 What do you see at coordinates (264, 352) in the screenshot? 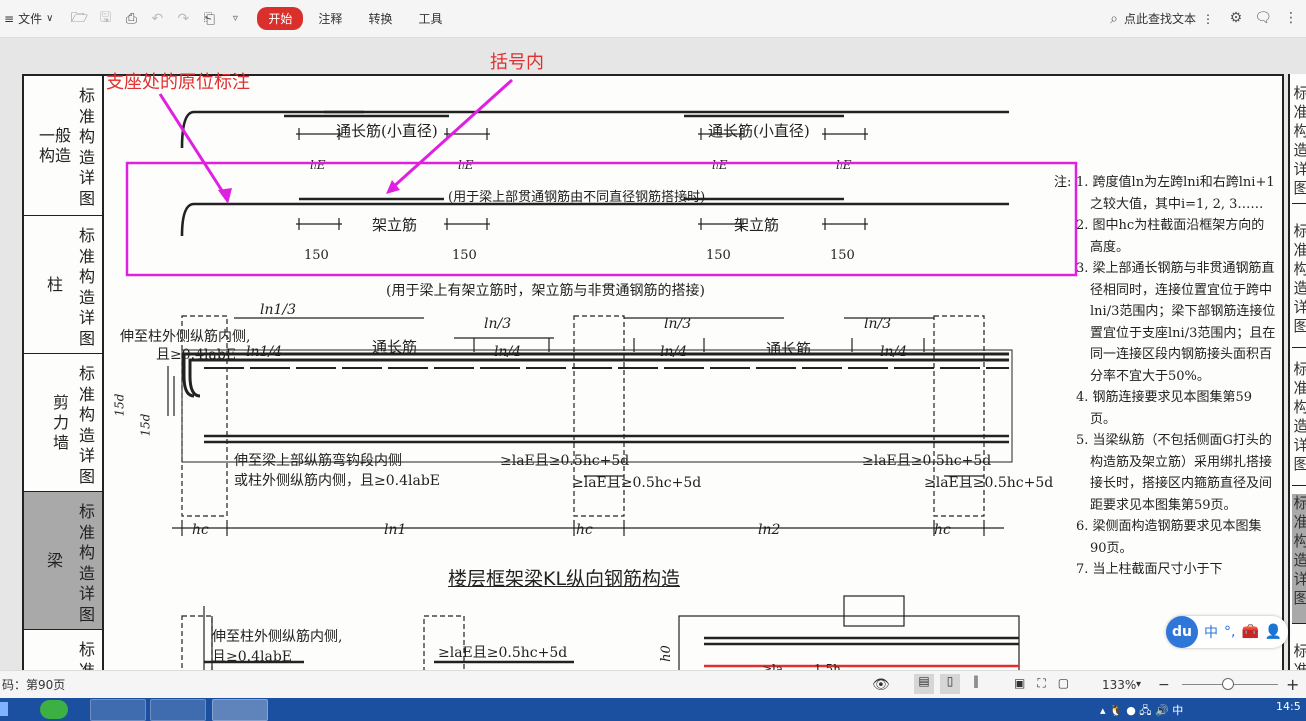
I see `dim-ln1-4: ln1/4` at bounding box center [264, 352].